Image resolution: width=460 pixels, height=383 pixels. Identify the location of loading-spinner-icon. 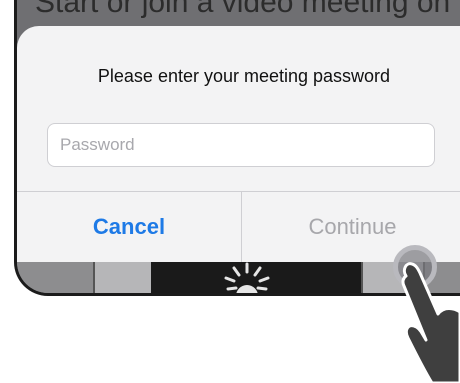
(247, 277).